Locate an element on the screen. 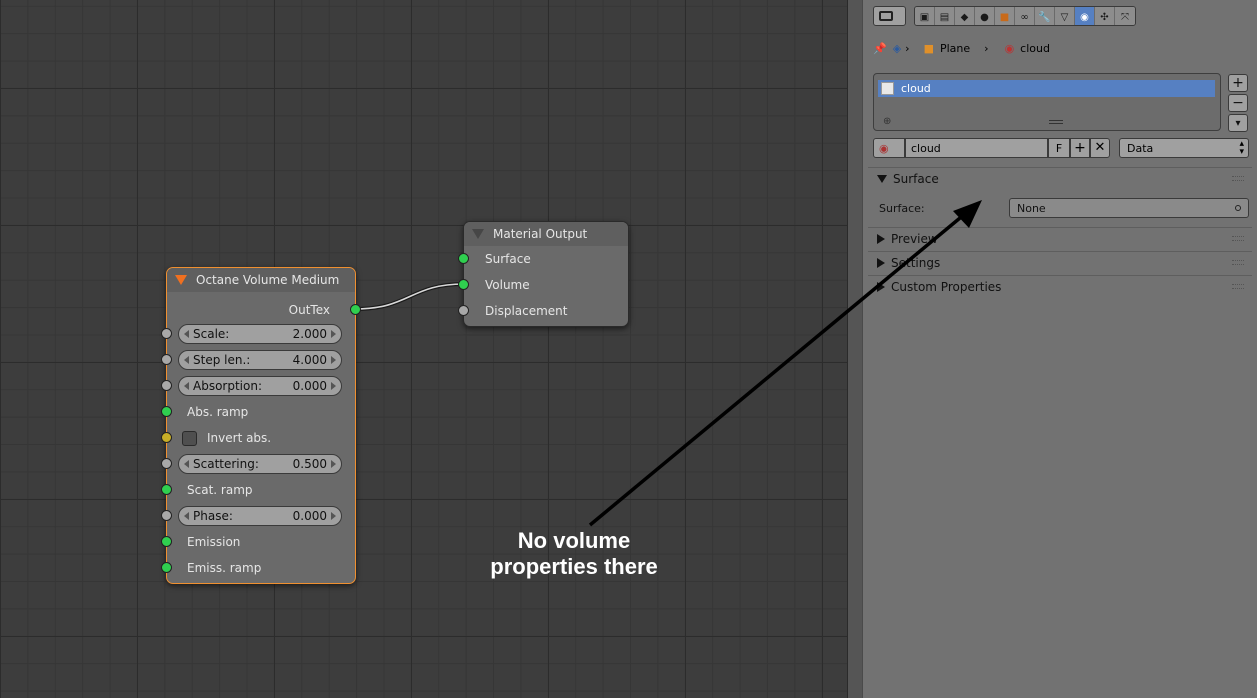 Image resolution: width=1257 pixels, height=698 pixels. invert-abs-checkbox is located at coordinates (189, 438).